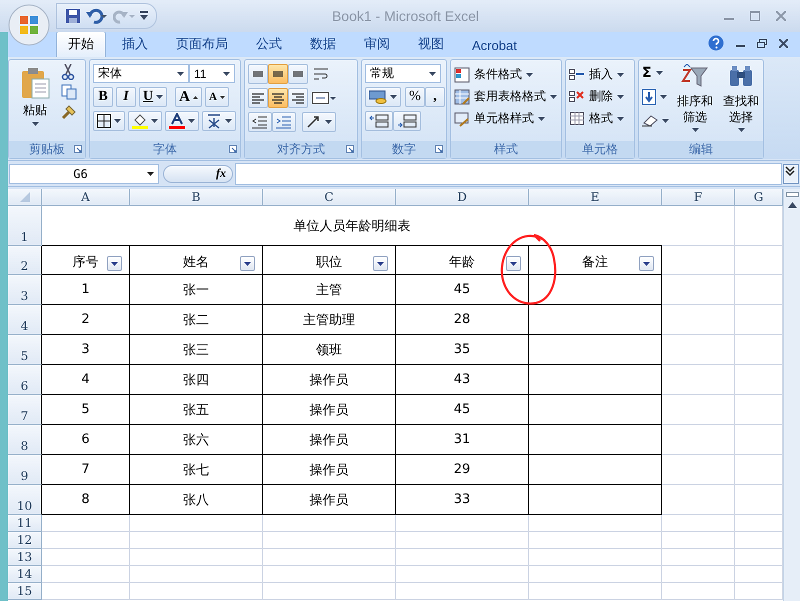 The height and width of the screenshot is (601, 800). Describe the element at coordinates (435, 97) in the screenshot. I see `comma-button: ,` at that location.